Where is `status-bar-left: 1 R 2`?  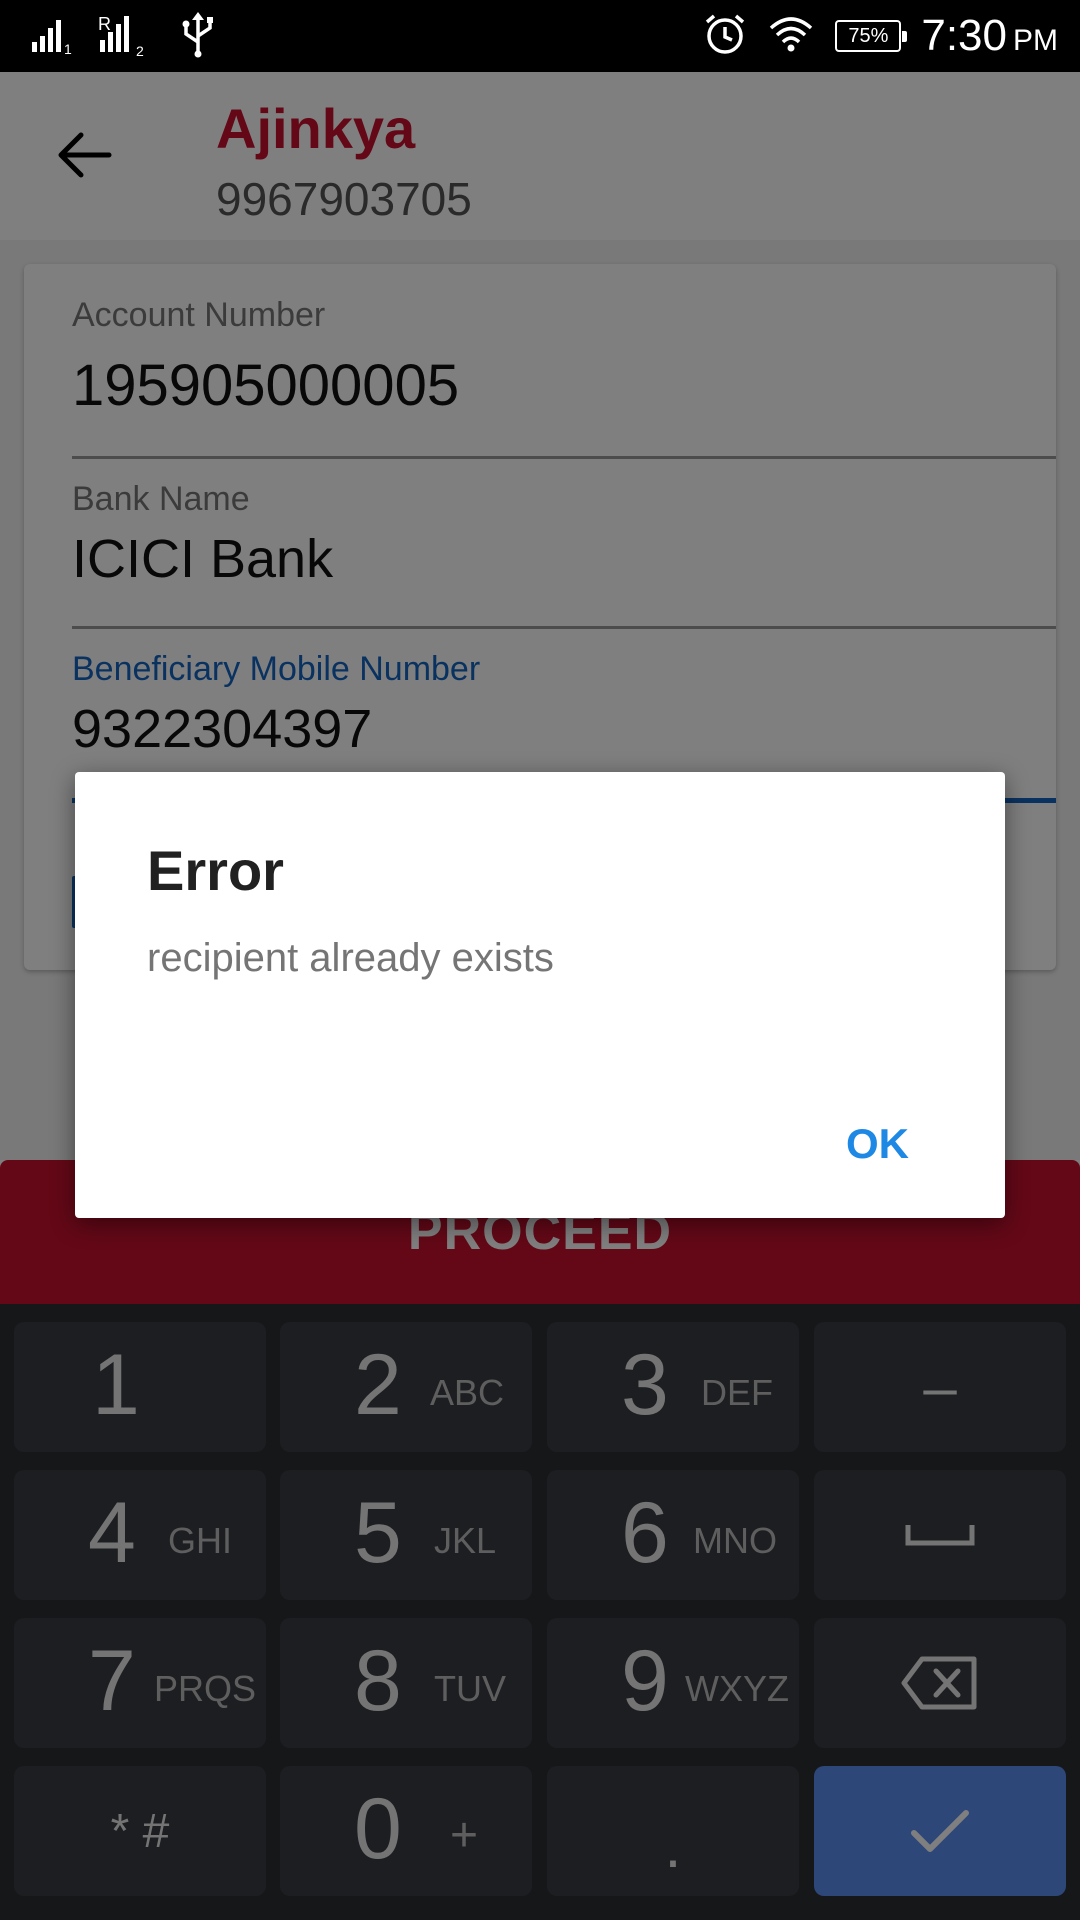 status-bar-left: 1 R 2 is located at coordinates (124, 36).